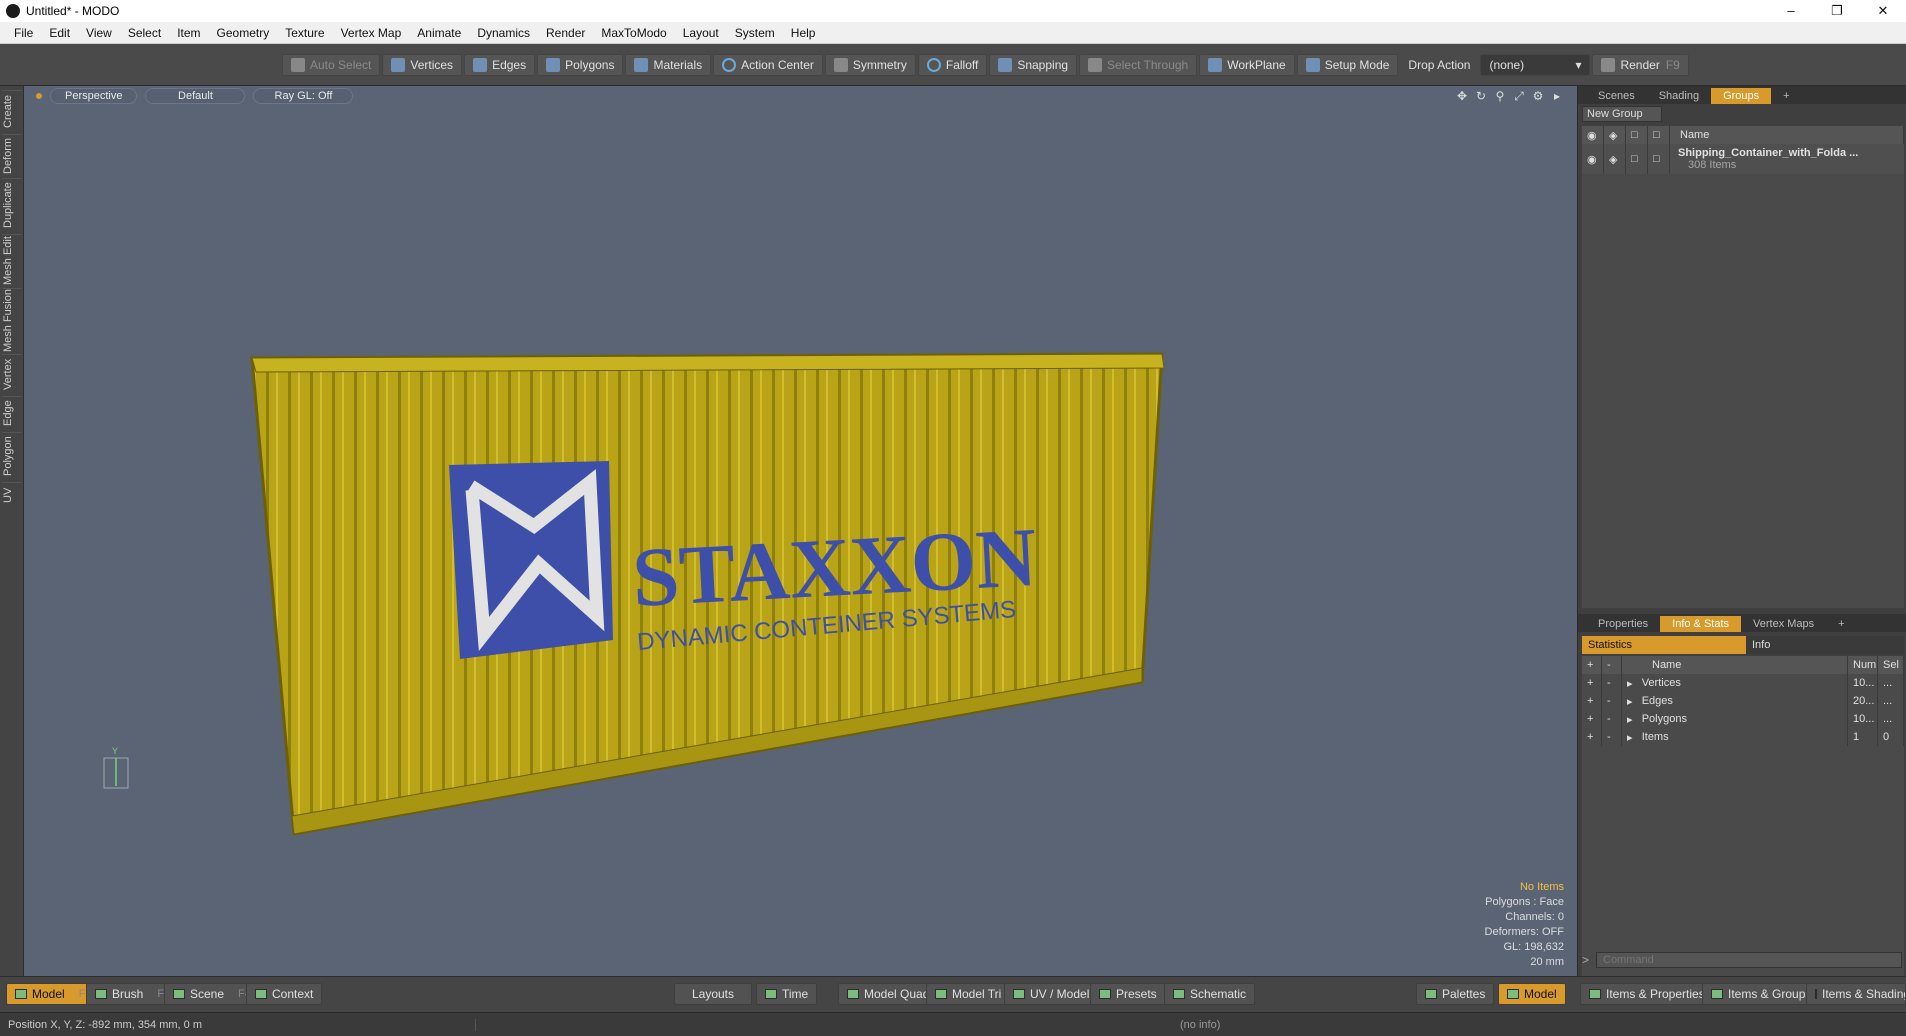 Image resolution: width=1906 pixels, height=1036 pixels. Describe the element at coordinates (968, 994) in the screenshot. I see `model-tri-button: Model Tri` at that location.